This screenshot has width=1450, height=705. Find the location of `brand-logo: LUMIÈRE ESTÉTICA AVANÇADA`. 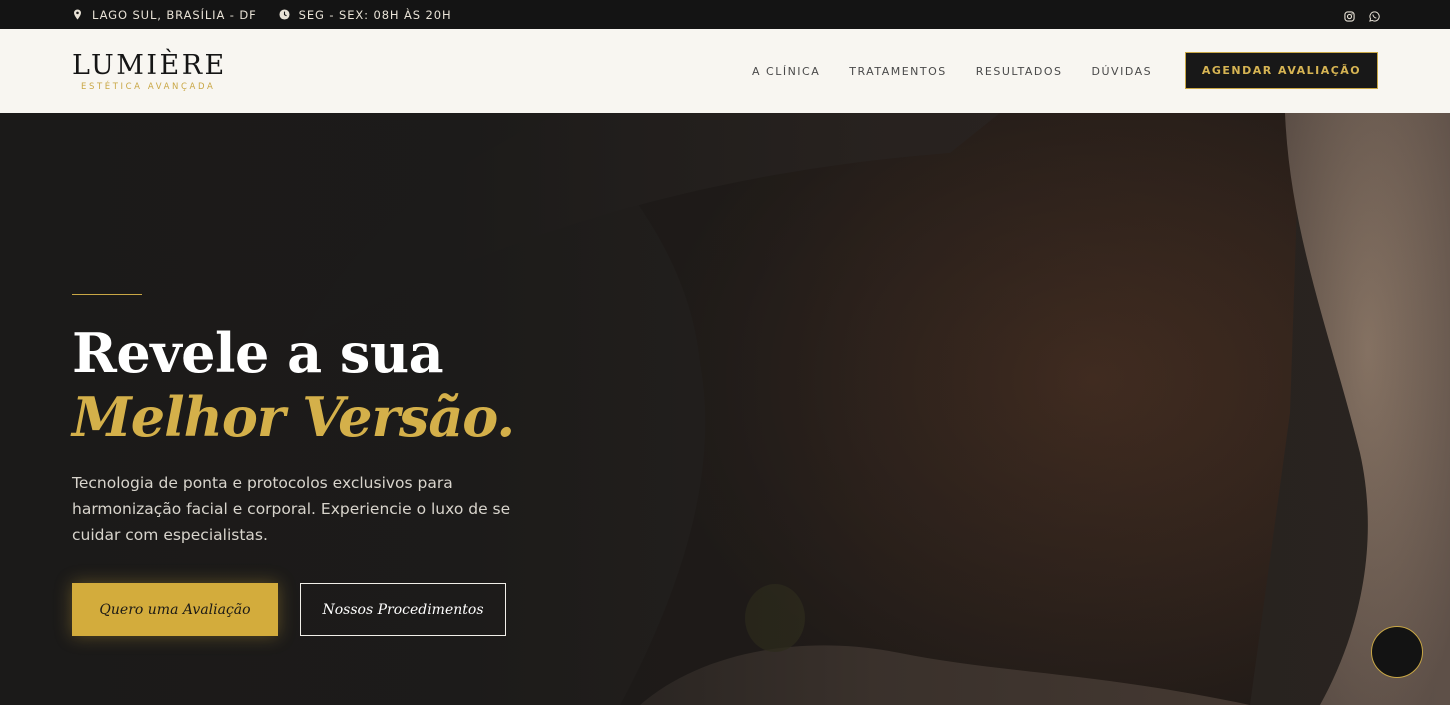

brand-logo: LUMIÈRE ESTÉTICA AVANÇADA is located at coordinates (152, 71).